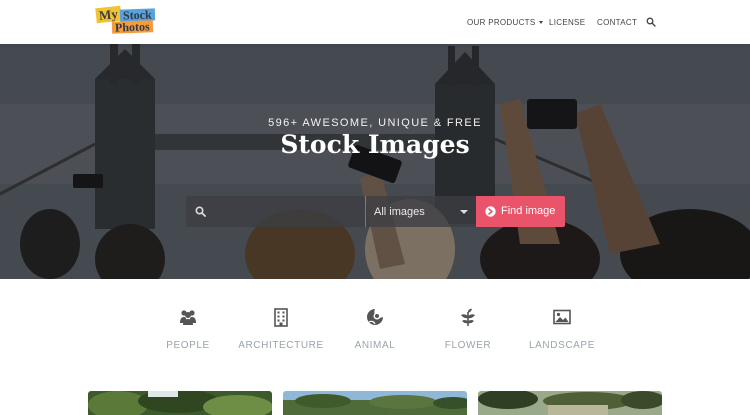 The width and height of the screenshot is (750, 415). Describe the element at coordinates (281, 332) in the screenshot. I see `category-architecture: ARCHITECTURE` at that location.